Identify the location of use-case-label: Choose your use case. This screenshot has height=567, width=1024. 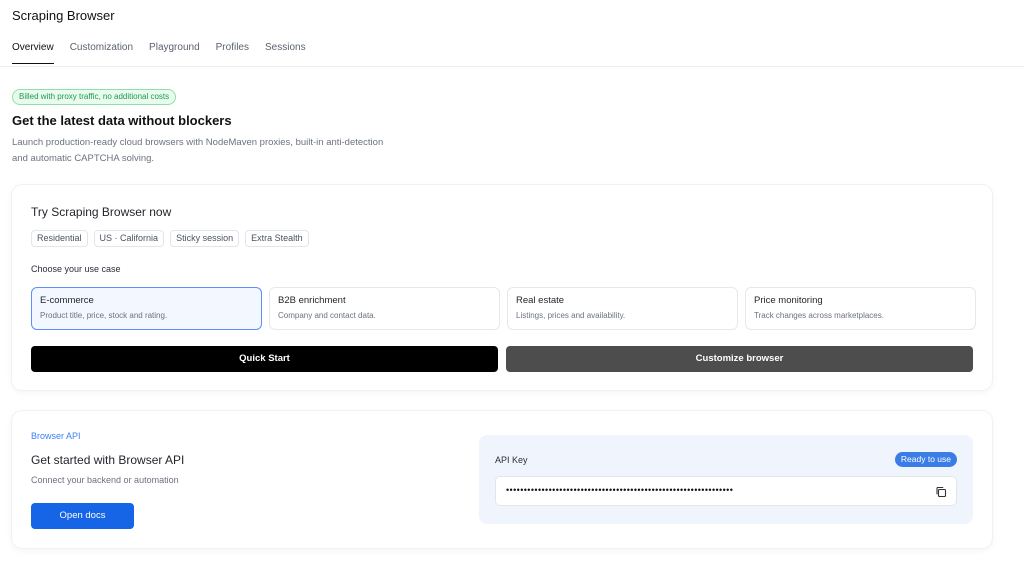
(76, 269).